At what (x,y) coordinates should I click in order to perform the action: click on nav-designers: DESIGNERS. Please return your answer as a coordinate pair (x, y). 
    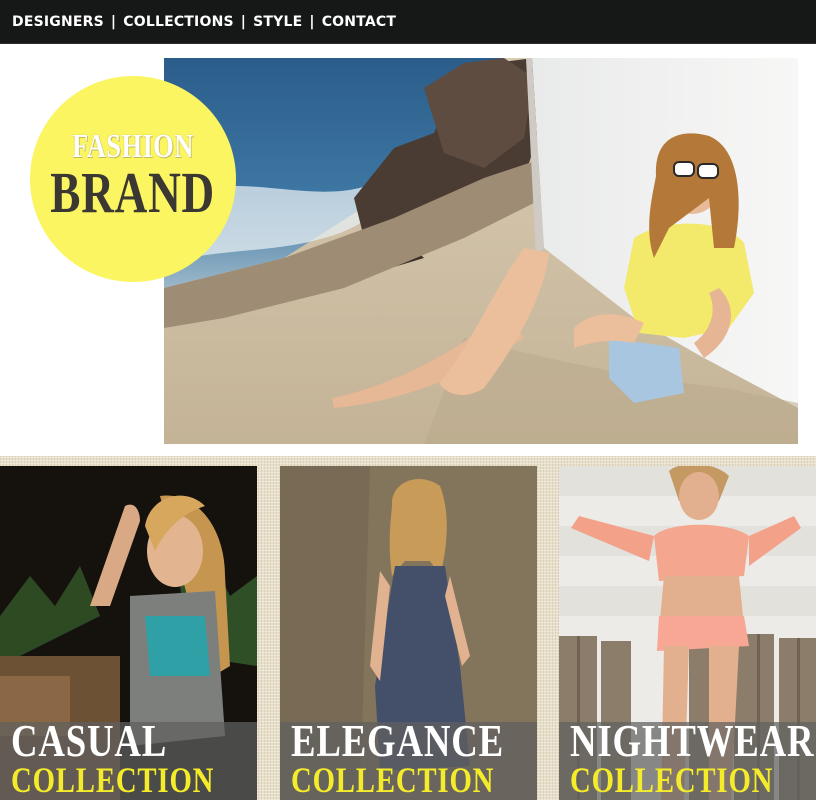
    Looking at the image, I should click on (58, 22).